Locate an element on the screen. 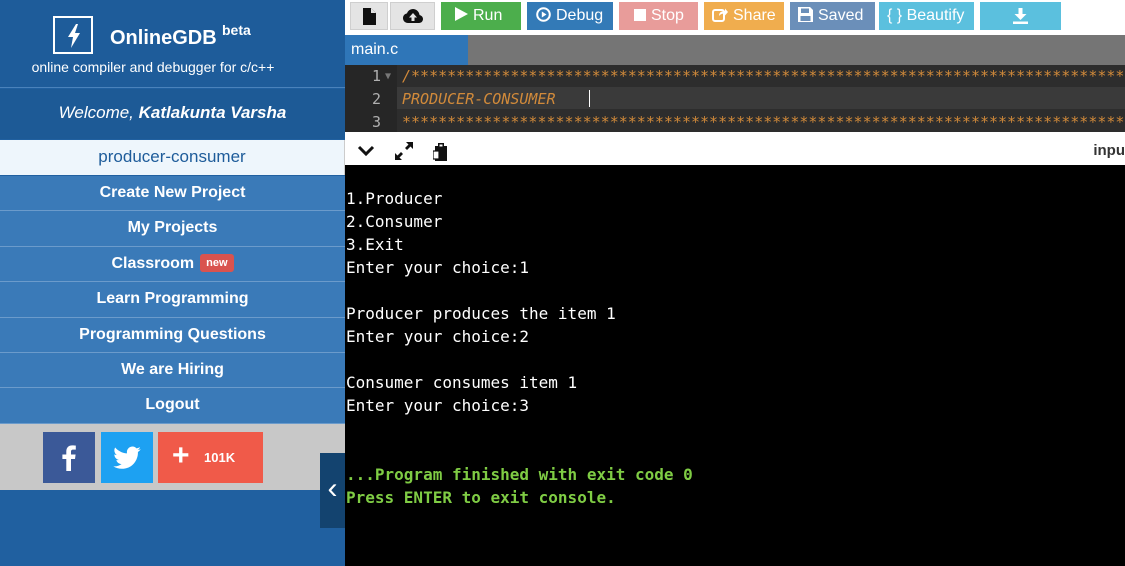 The width and height of the screenshot is (1125, 566). share-button: Share is located at coordinates (744, 16).